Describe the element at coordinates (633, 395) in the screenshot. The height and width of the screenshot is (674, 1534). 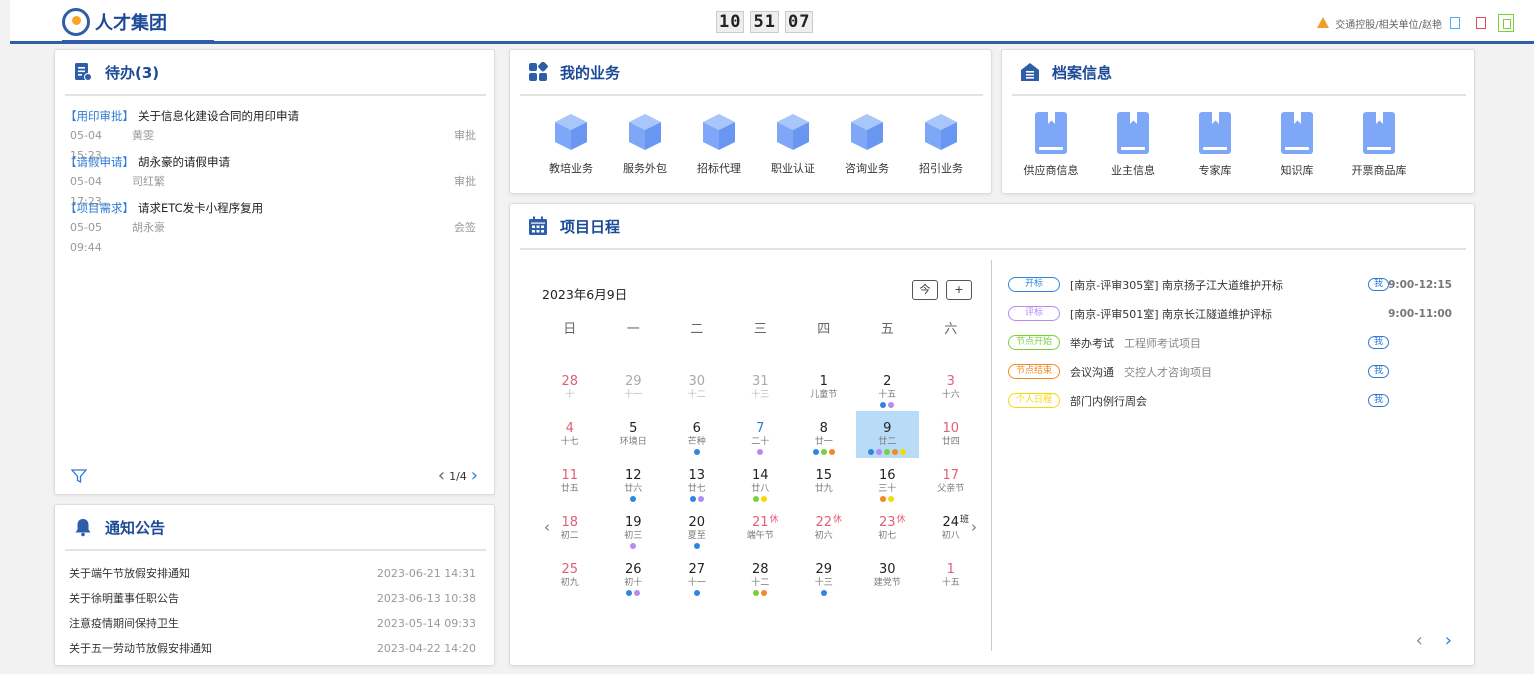
I see `lunar-label: 十一` at that location.